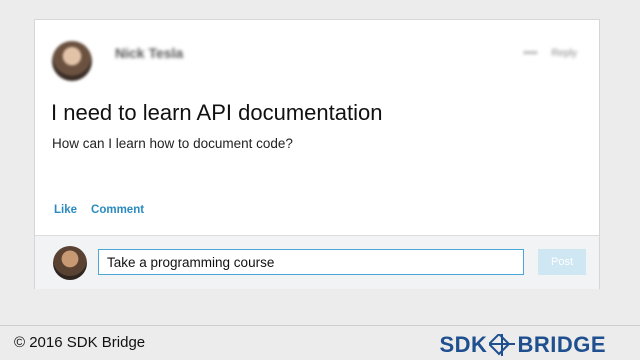  I want to click on logo-text-left: SDK, so click(463, 344).